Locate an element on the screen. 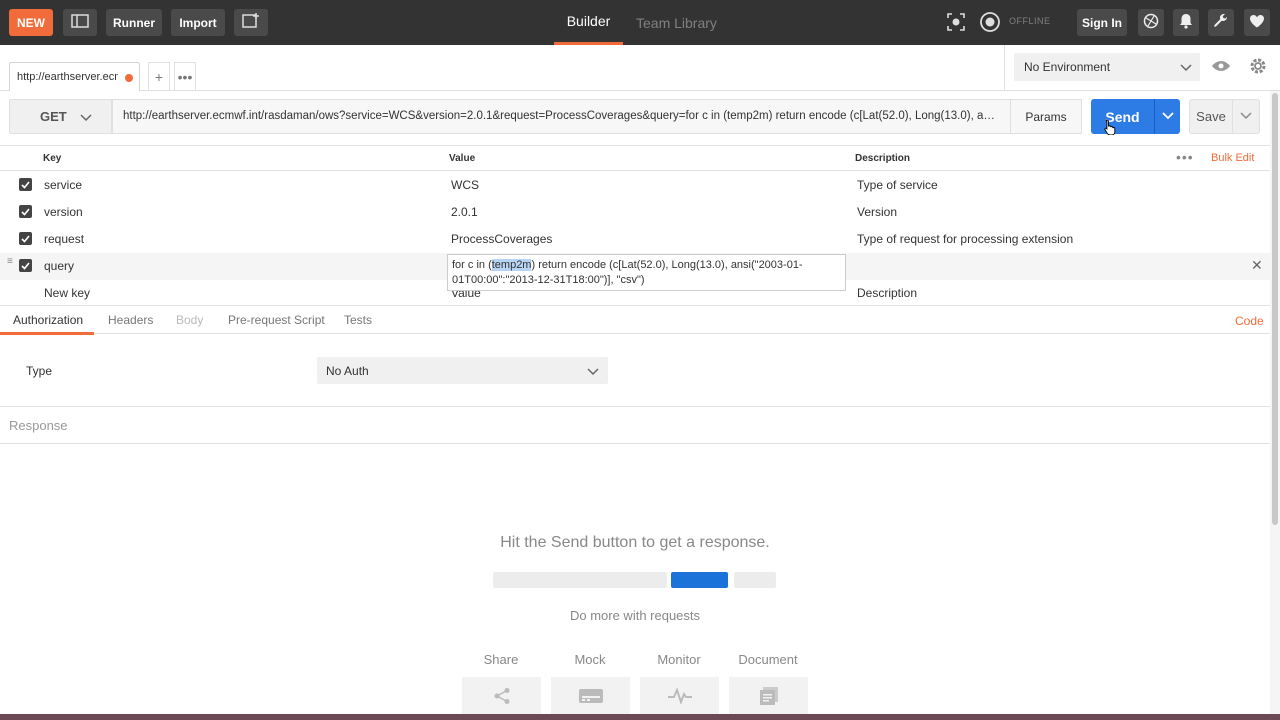 The width and height of the screenshot is (1280, 720). method-select: GET is located at coordinates (60, 116).